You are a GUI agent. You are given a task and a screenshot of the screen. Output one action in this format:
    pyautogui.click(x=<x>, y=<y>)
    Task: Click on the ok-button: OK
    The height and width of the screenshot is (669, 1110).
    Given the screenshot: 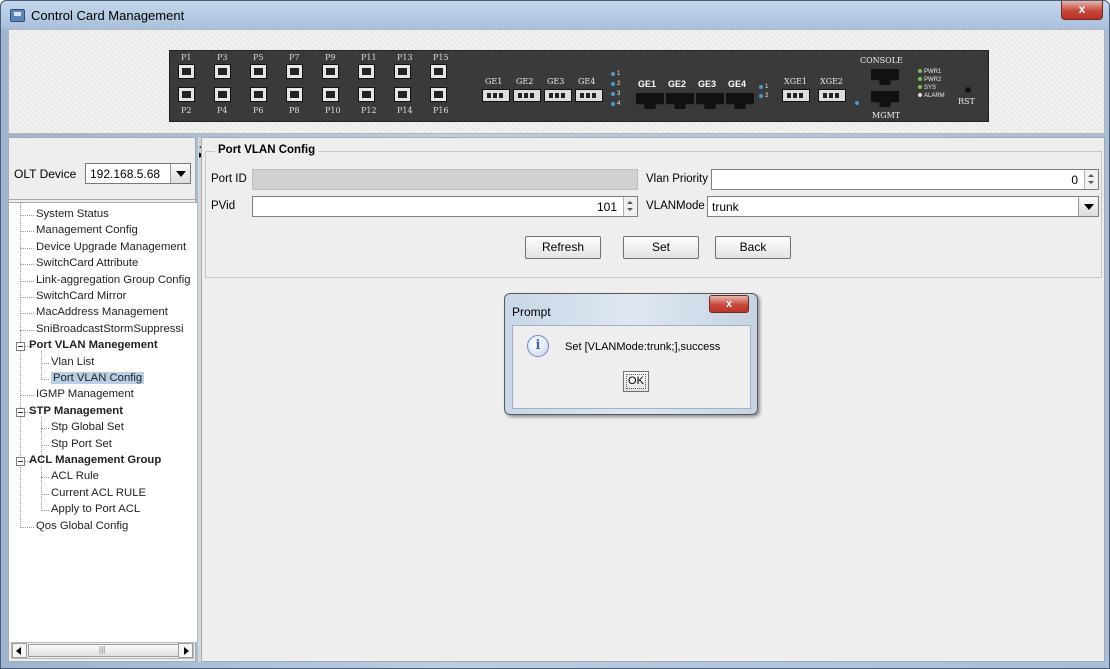 What is the action you would take?
    pyautogui.click(x=636, y=381)
    